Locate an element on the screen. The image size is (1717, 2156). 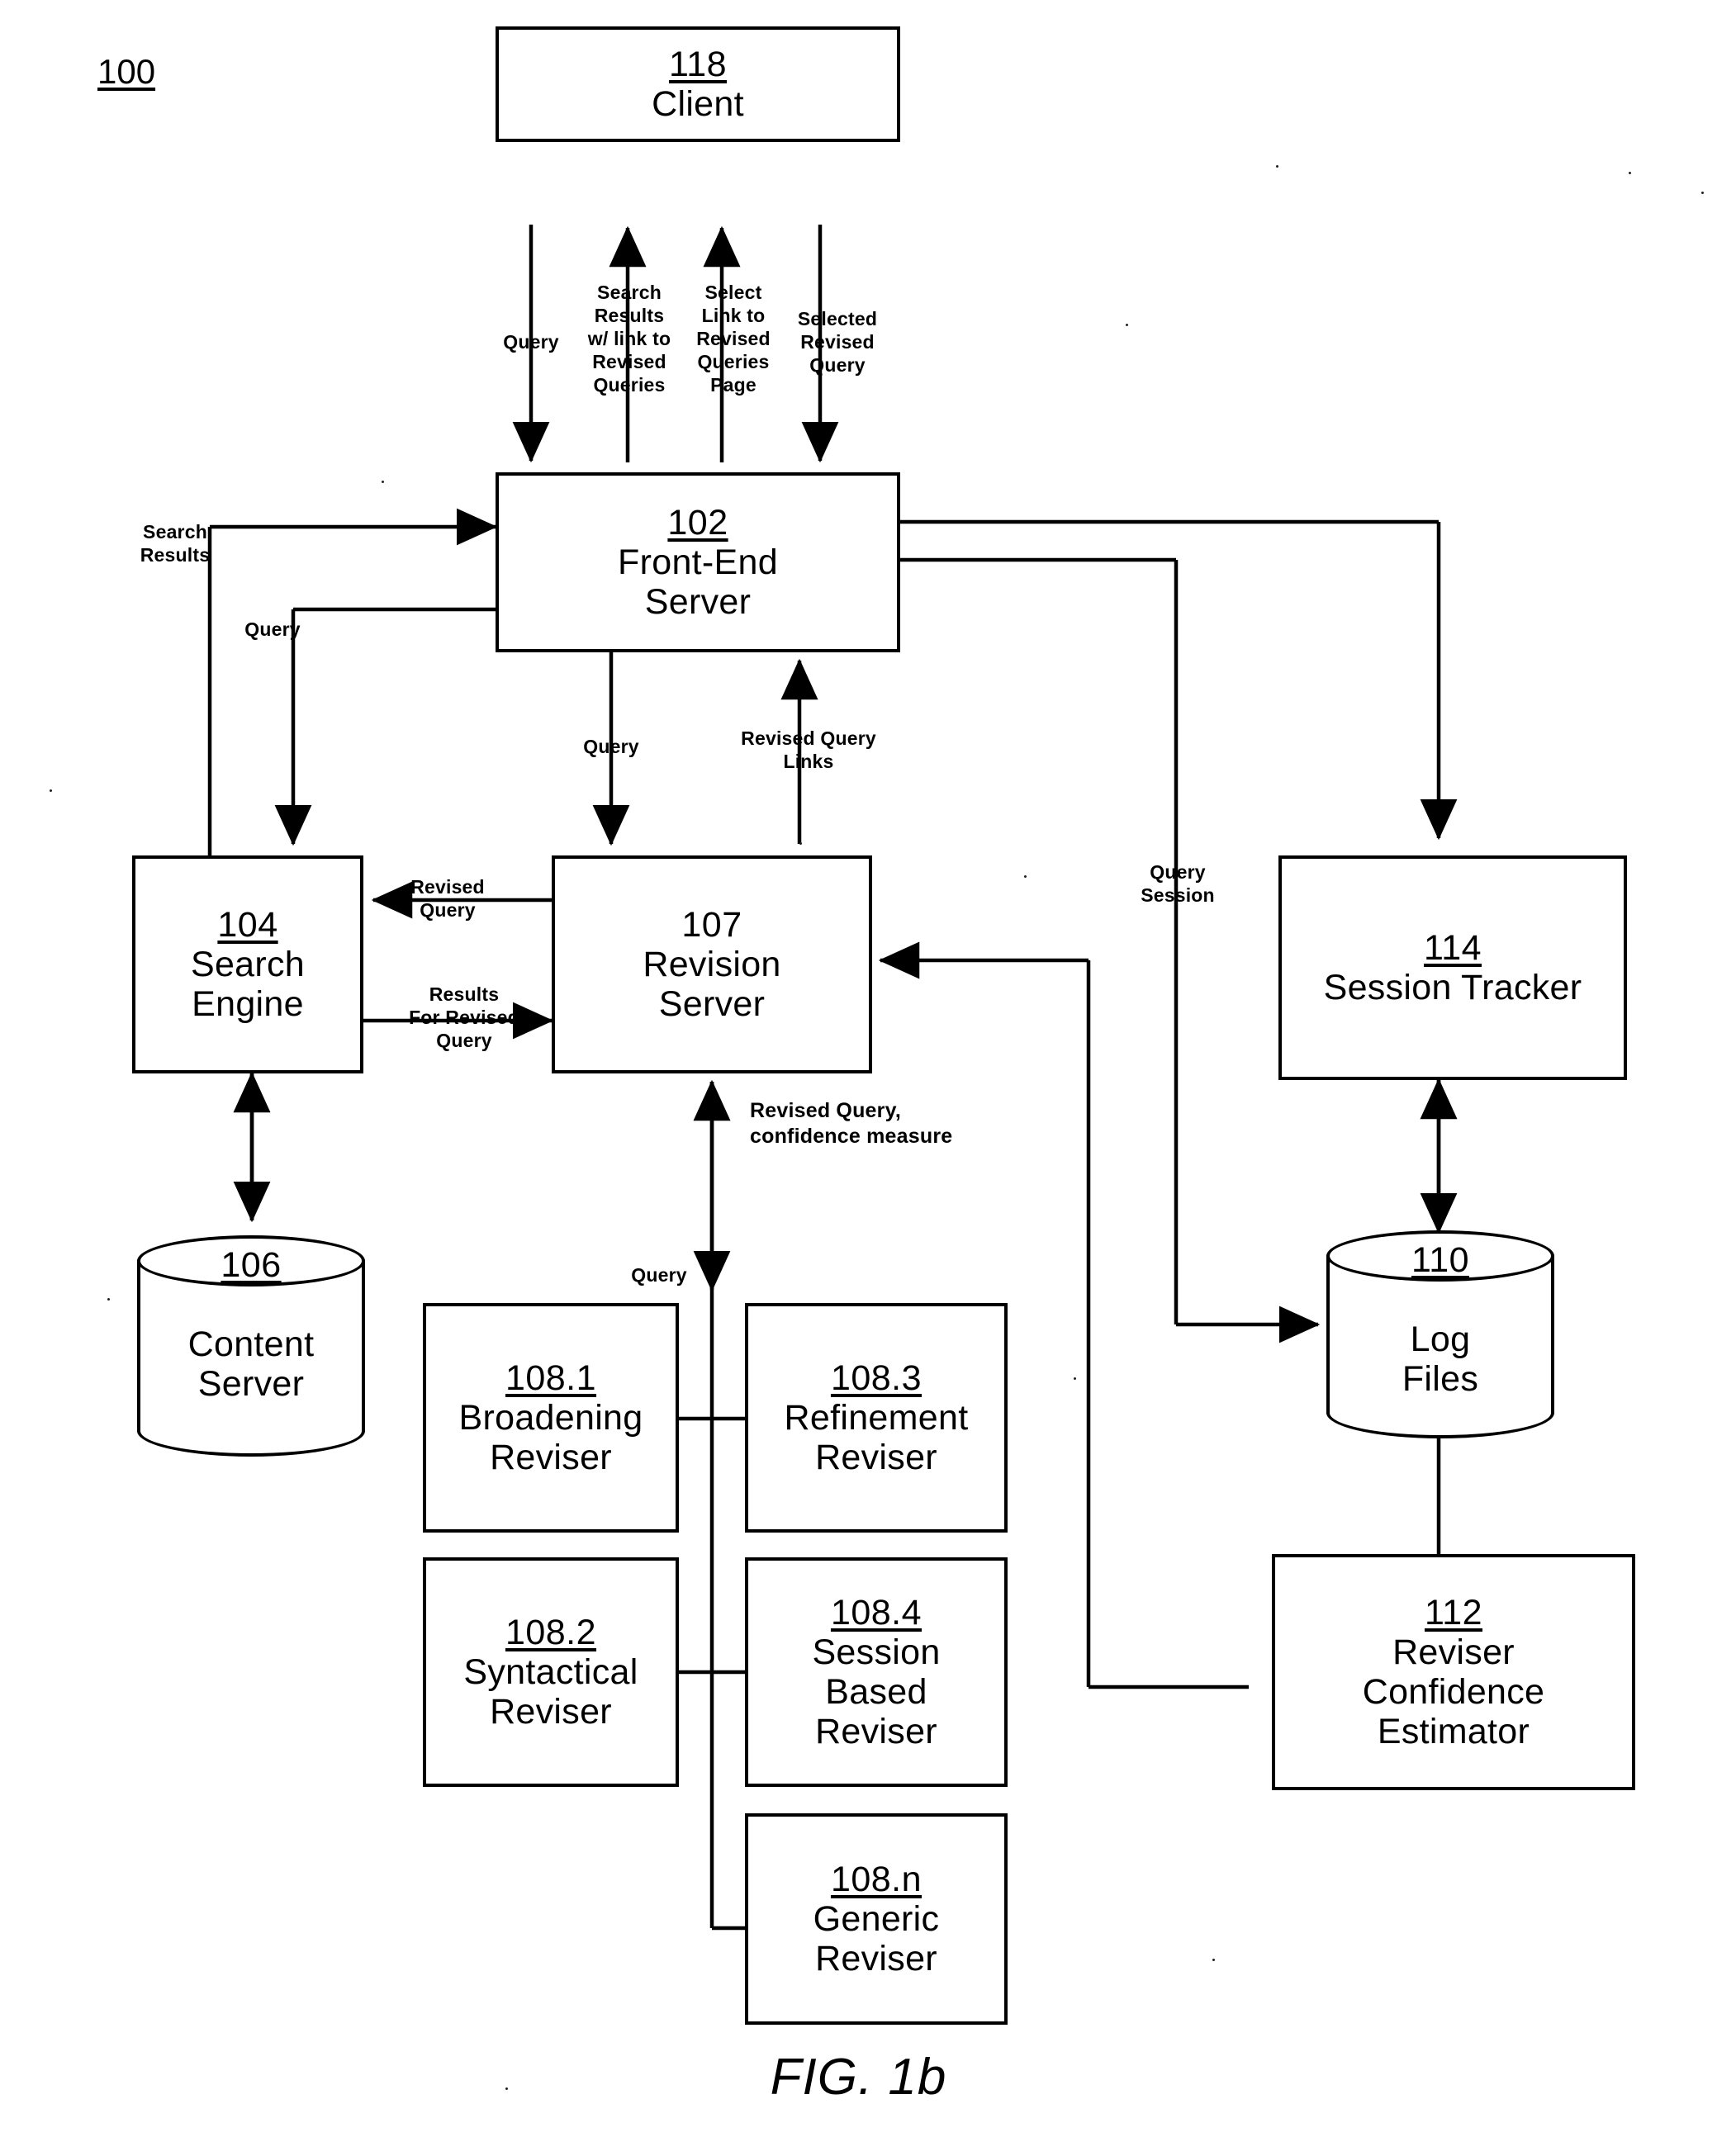
node-syntactical-reviser-title: Syntactical Reviser is located at coordinates (550, 1692).